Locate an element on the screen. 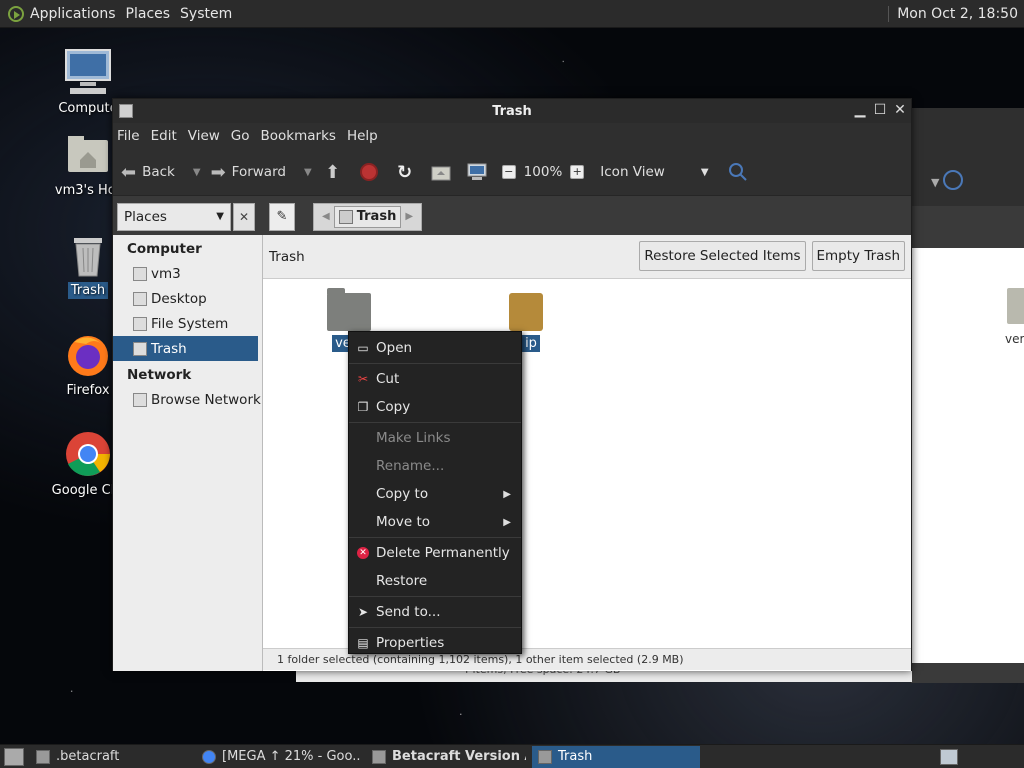  reload-button: ↻ is located at coordinates (405, 172).